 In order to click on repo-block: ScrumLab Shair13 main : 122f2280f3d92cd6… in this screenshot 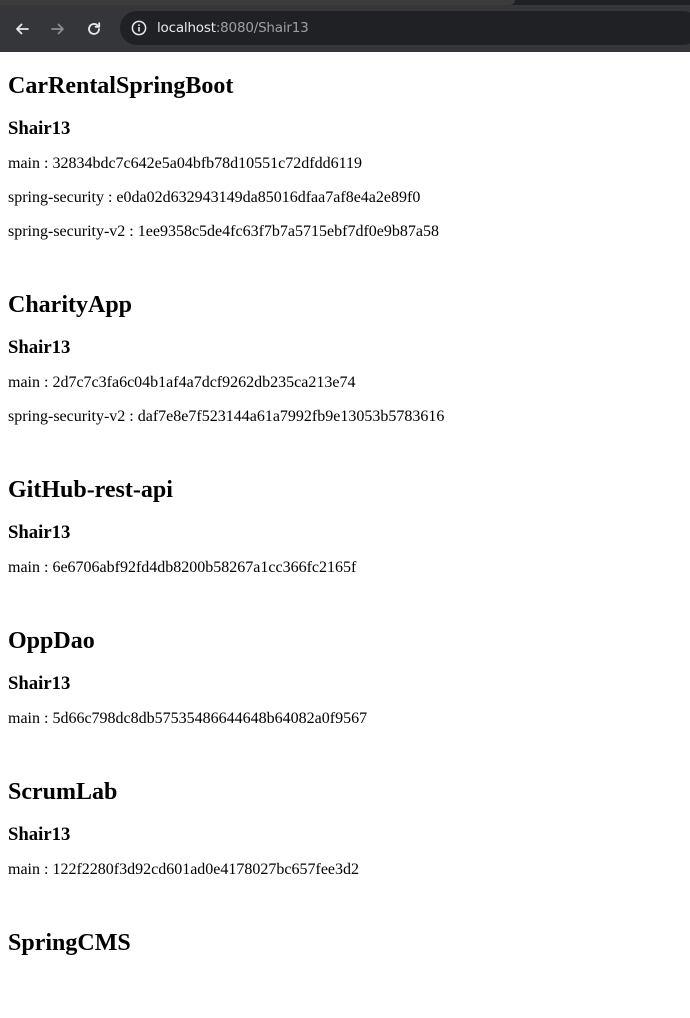, I will do `click(345, 840)`.